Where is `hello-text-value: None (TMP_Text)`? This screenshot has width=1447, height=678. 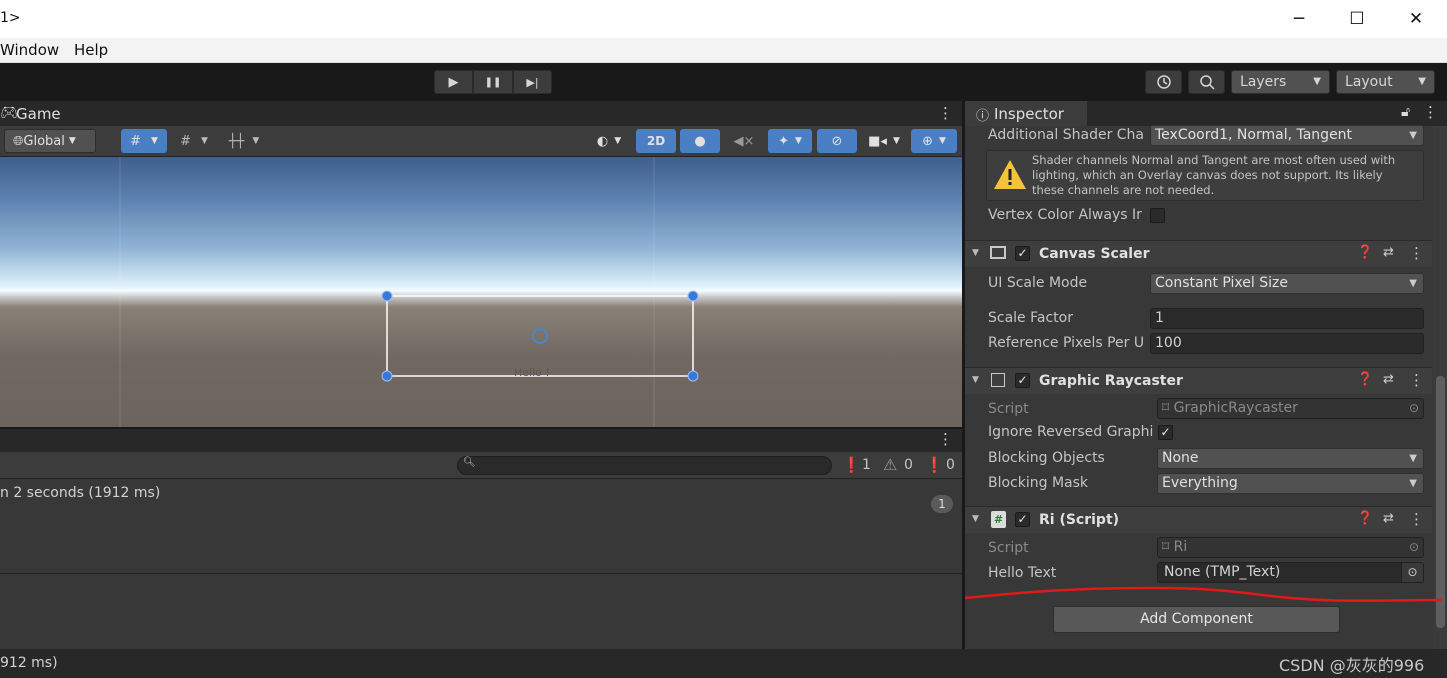
hello-text-value: None (TMP_Text) is located at coordinates (1222, 572).